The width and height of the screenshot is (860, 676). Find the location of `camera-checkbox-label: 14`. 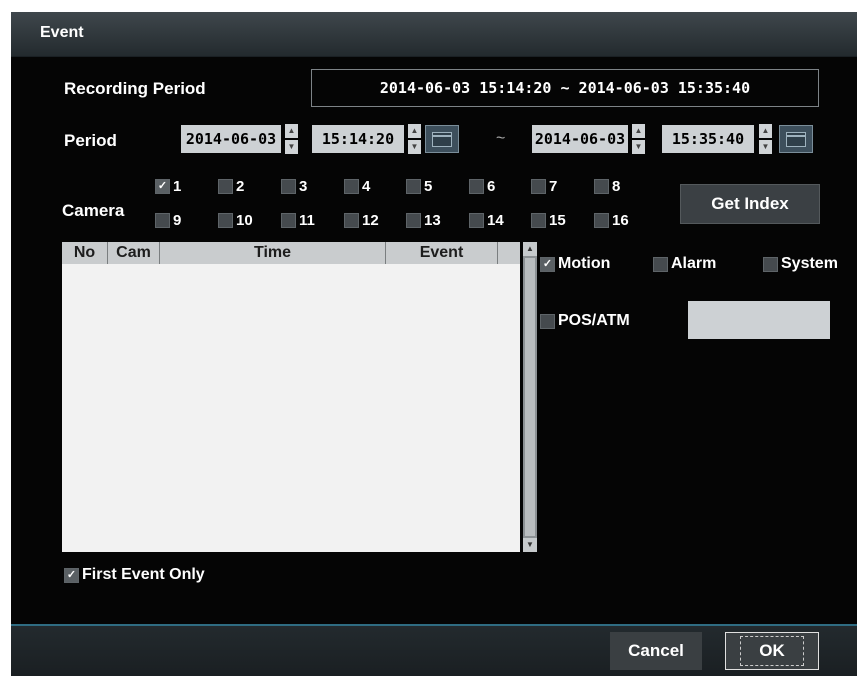

camera-checkbox-label: 14 is located at coordinates (495, 220).